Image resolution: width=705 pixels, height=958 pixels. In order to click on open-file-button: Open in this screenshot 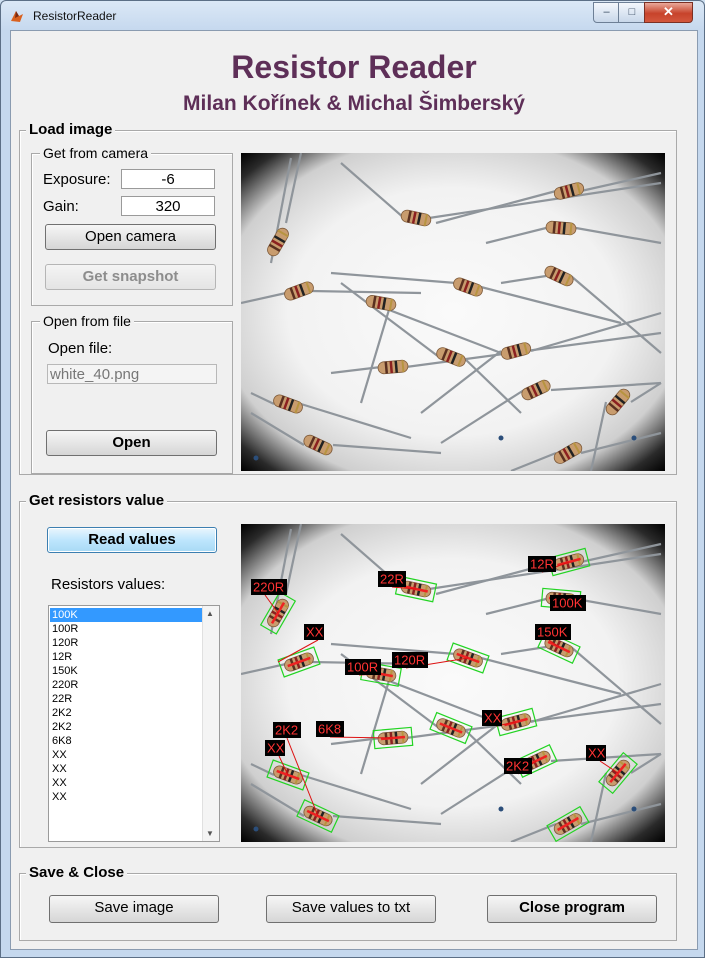, I will do `click(131, 443)`.